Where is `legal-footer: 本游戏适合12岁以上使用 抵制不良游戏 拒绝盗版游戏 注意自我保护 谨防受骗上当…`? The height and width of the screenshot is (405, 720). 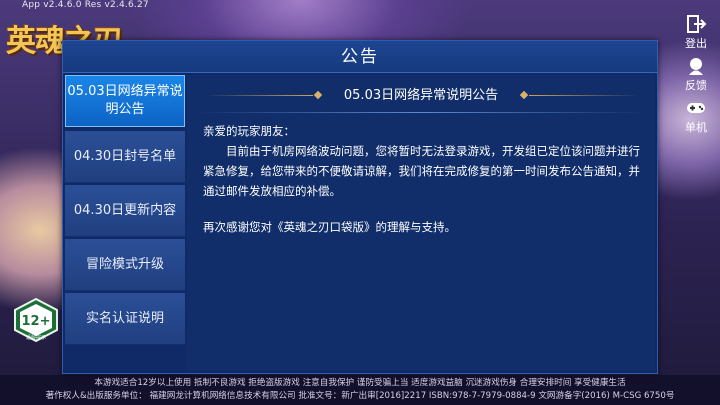
legal-footer: 本游戏适合12岁以上使用 抵制不良游戏 拒绝盗版游戏 注意自我保护 谨防受骗上当… is located at coordinates (360, 390).